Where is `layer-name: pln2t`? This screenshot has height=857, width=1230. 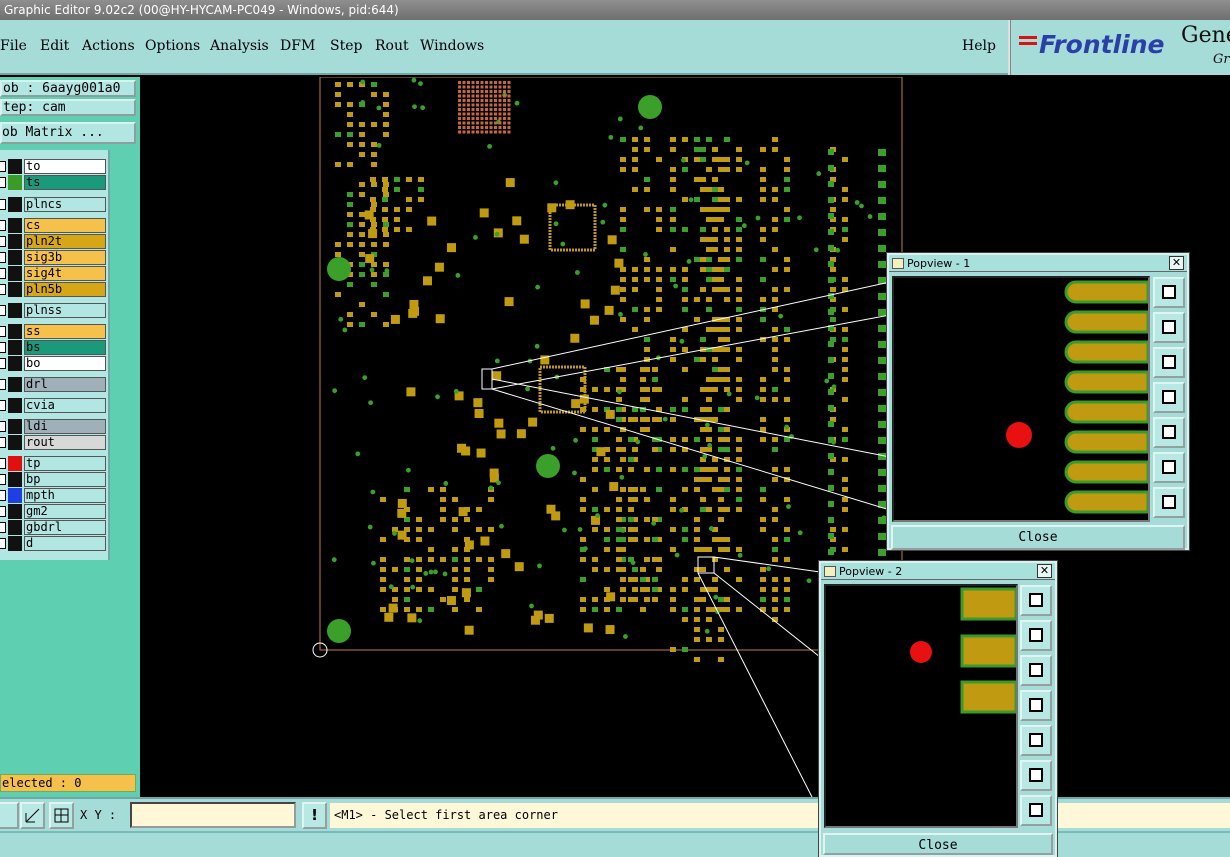 layer-name: pln2t is located at coordinates (65, 241).